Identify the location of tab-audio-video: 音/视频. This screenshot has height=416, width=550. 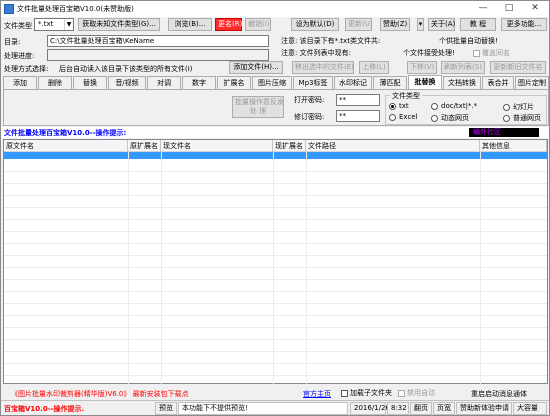
(127, 82).